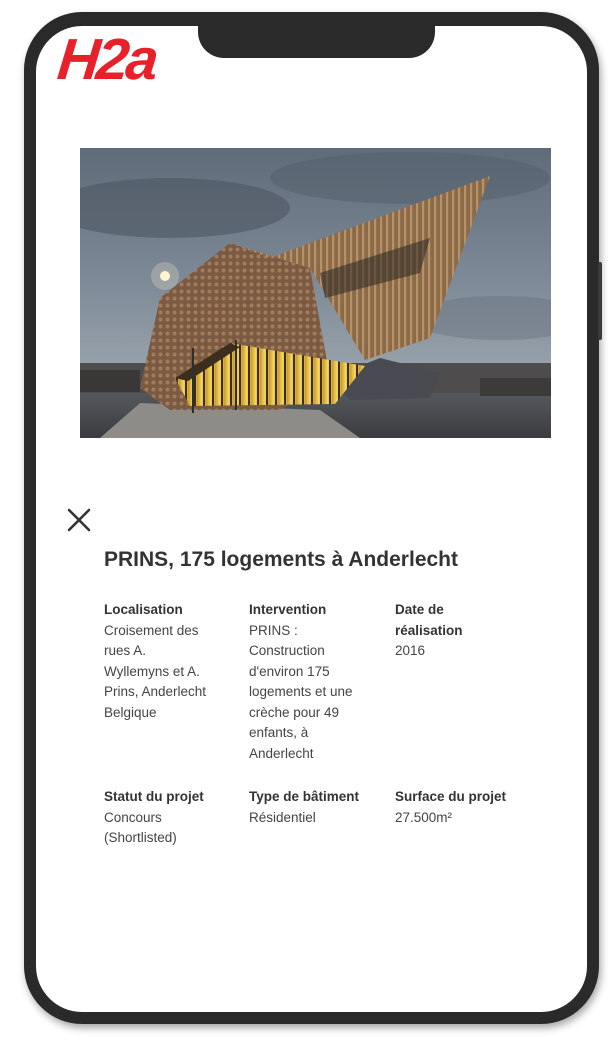  I want to click on detail-date: Date de réalisation 2016, so click(450, 631).